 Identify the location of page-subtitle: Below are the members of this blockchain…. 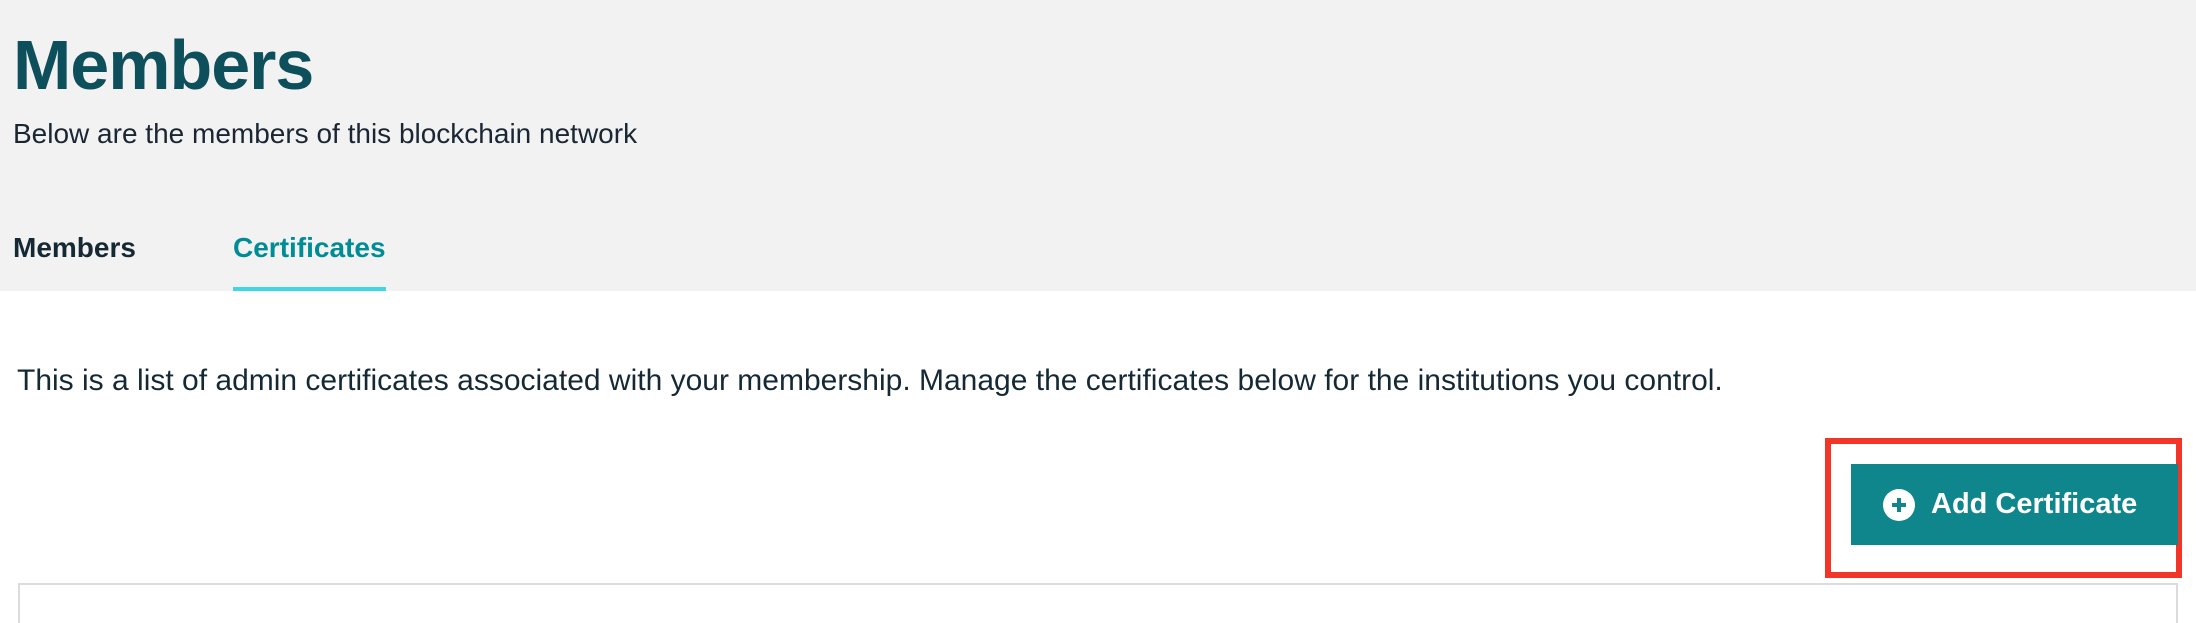
(325, 133).